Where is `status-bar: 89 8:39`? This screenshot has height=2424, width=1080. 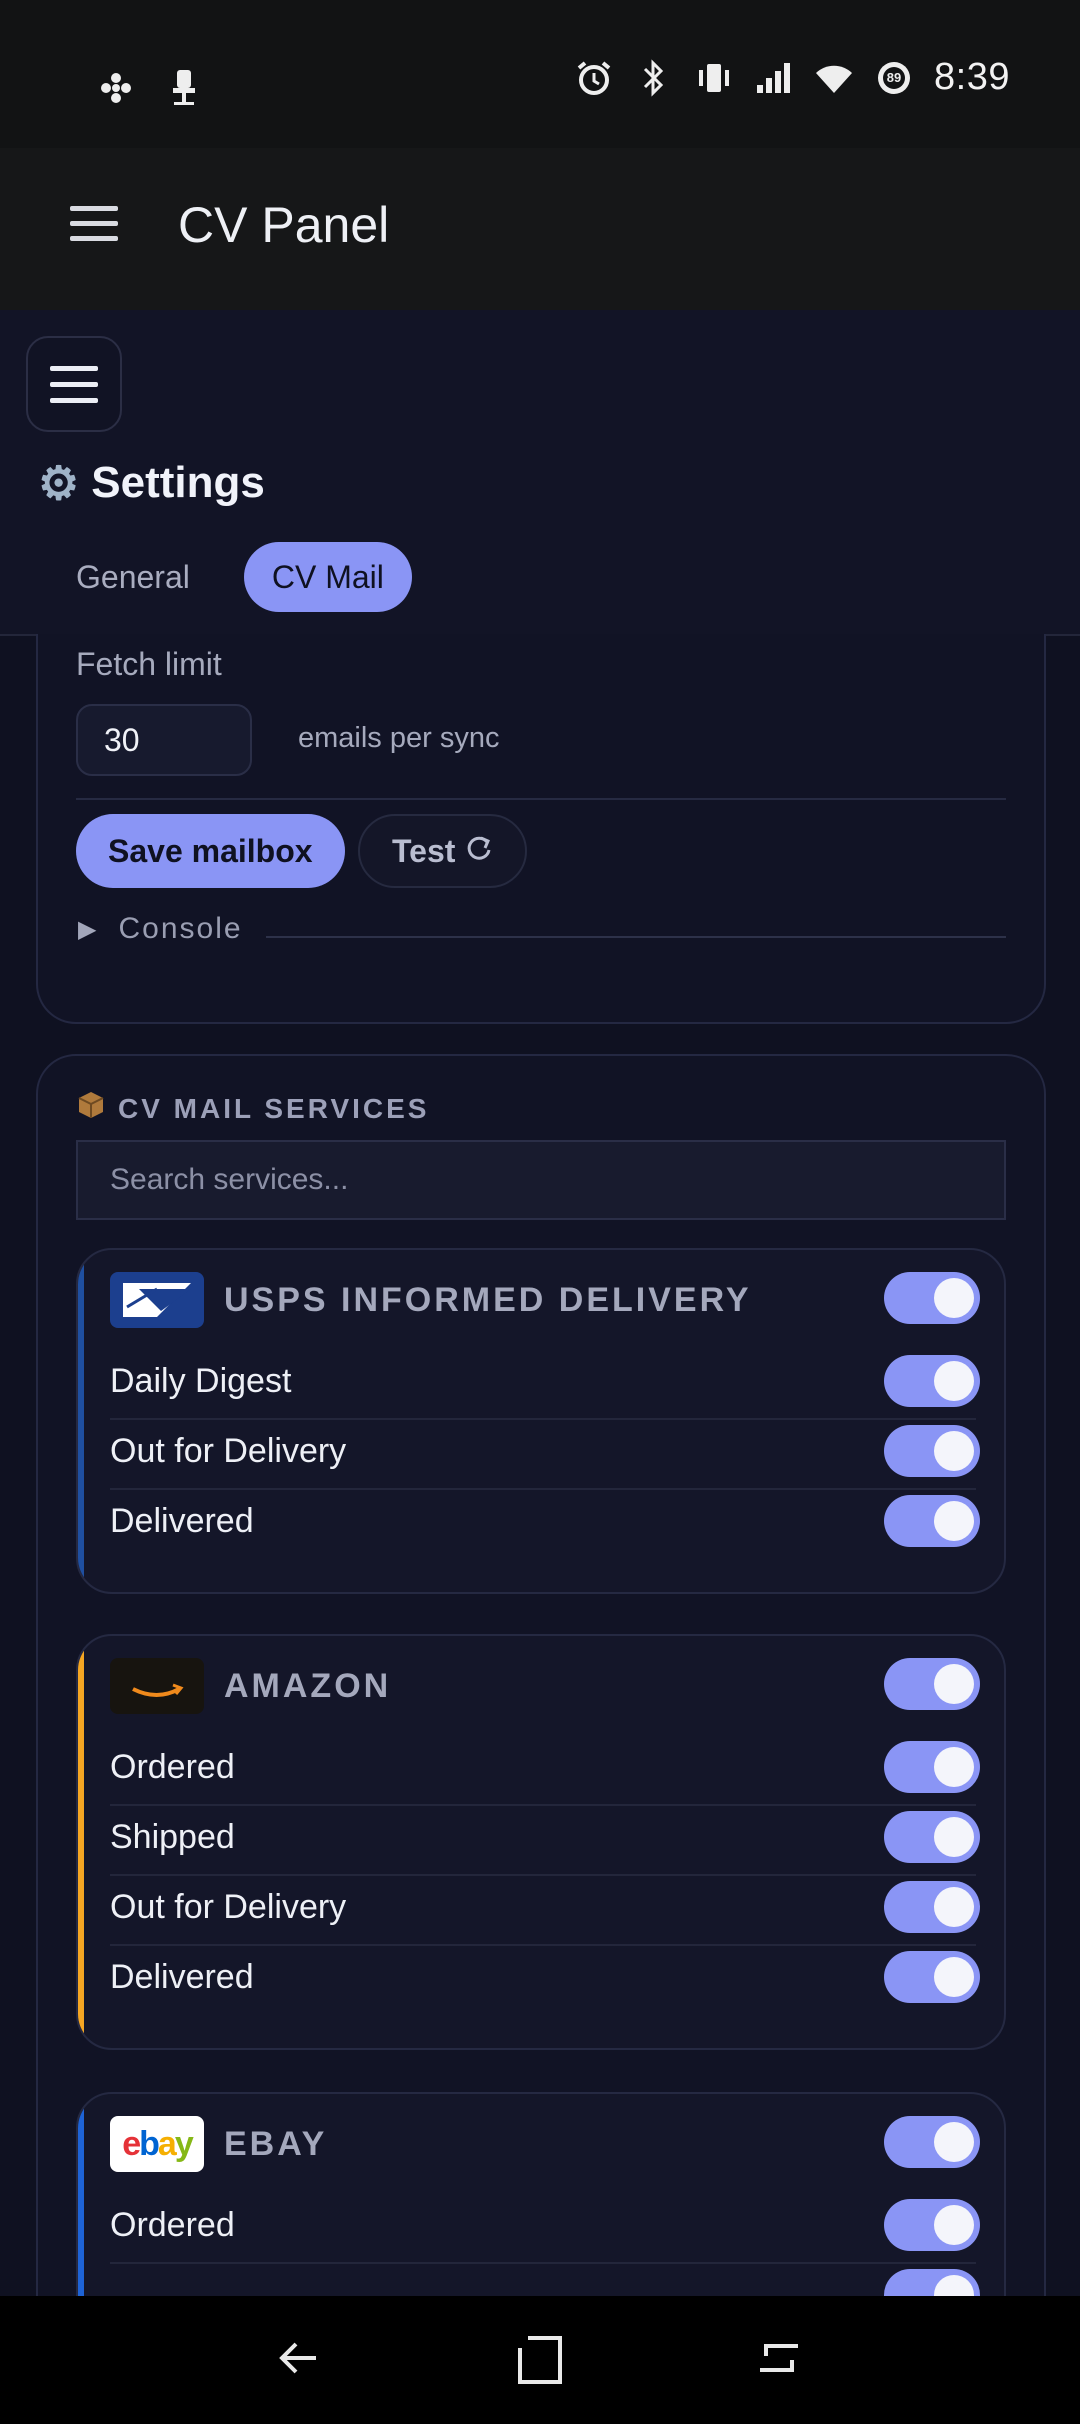 status-bar: 89 8:39 is located at coordinates (540, 74).